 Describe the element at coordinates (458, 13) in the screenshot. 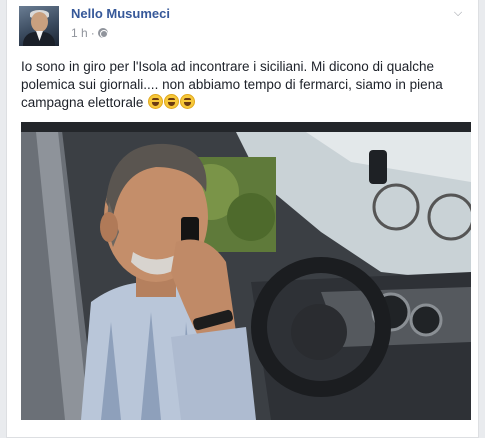

I see `chevron-down-icon: ⌵` at that location.